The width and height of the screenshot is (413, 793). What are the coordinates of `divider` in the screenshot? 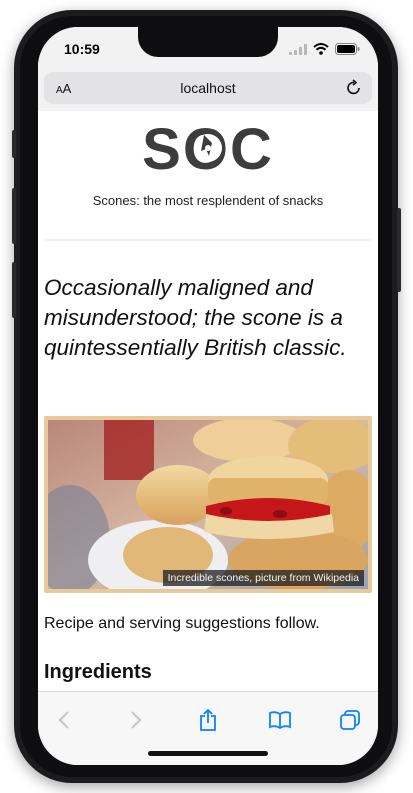 It's located at (208, 240).